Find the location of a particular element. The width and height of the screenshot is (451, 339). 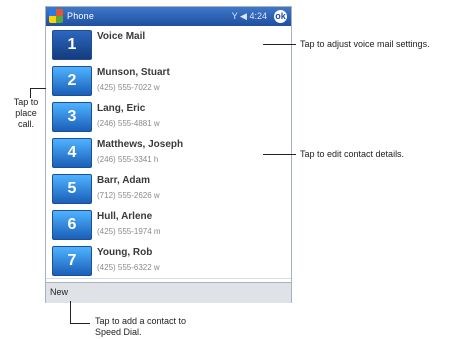

contact-name: Young, Rob is located at coordinates (124, 252).